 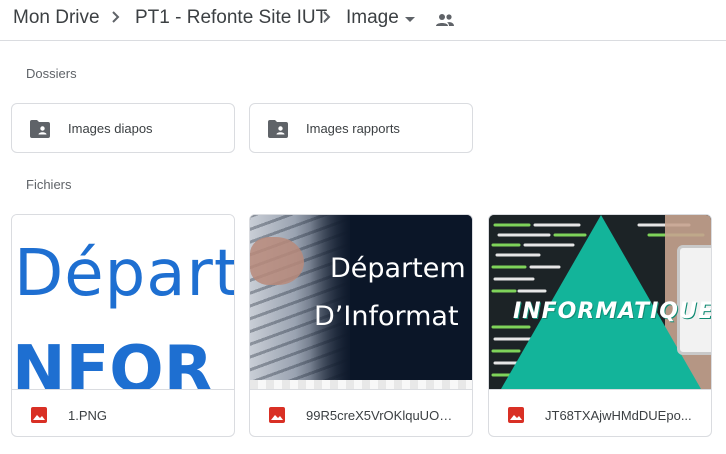 I want to click on transparency-pattern, so click(x=361, y=384).